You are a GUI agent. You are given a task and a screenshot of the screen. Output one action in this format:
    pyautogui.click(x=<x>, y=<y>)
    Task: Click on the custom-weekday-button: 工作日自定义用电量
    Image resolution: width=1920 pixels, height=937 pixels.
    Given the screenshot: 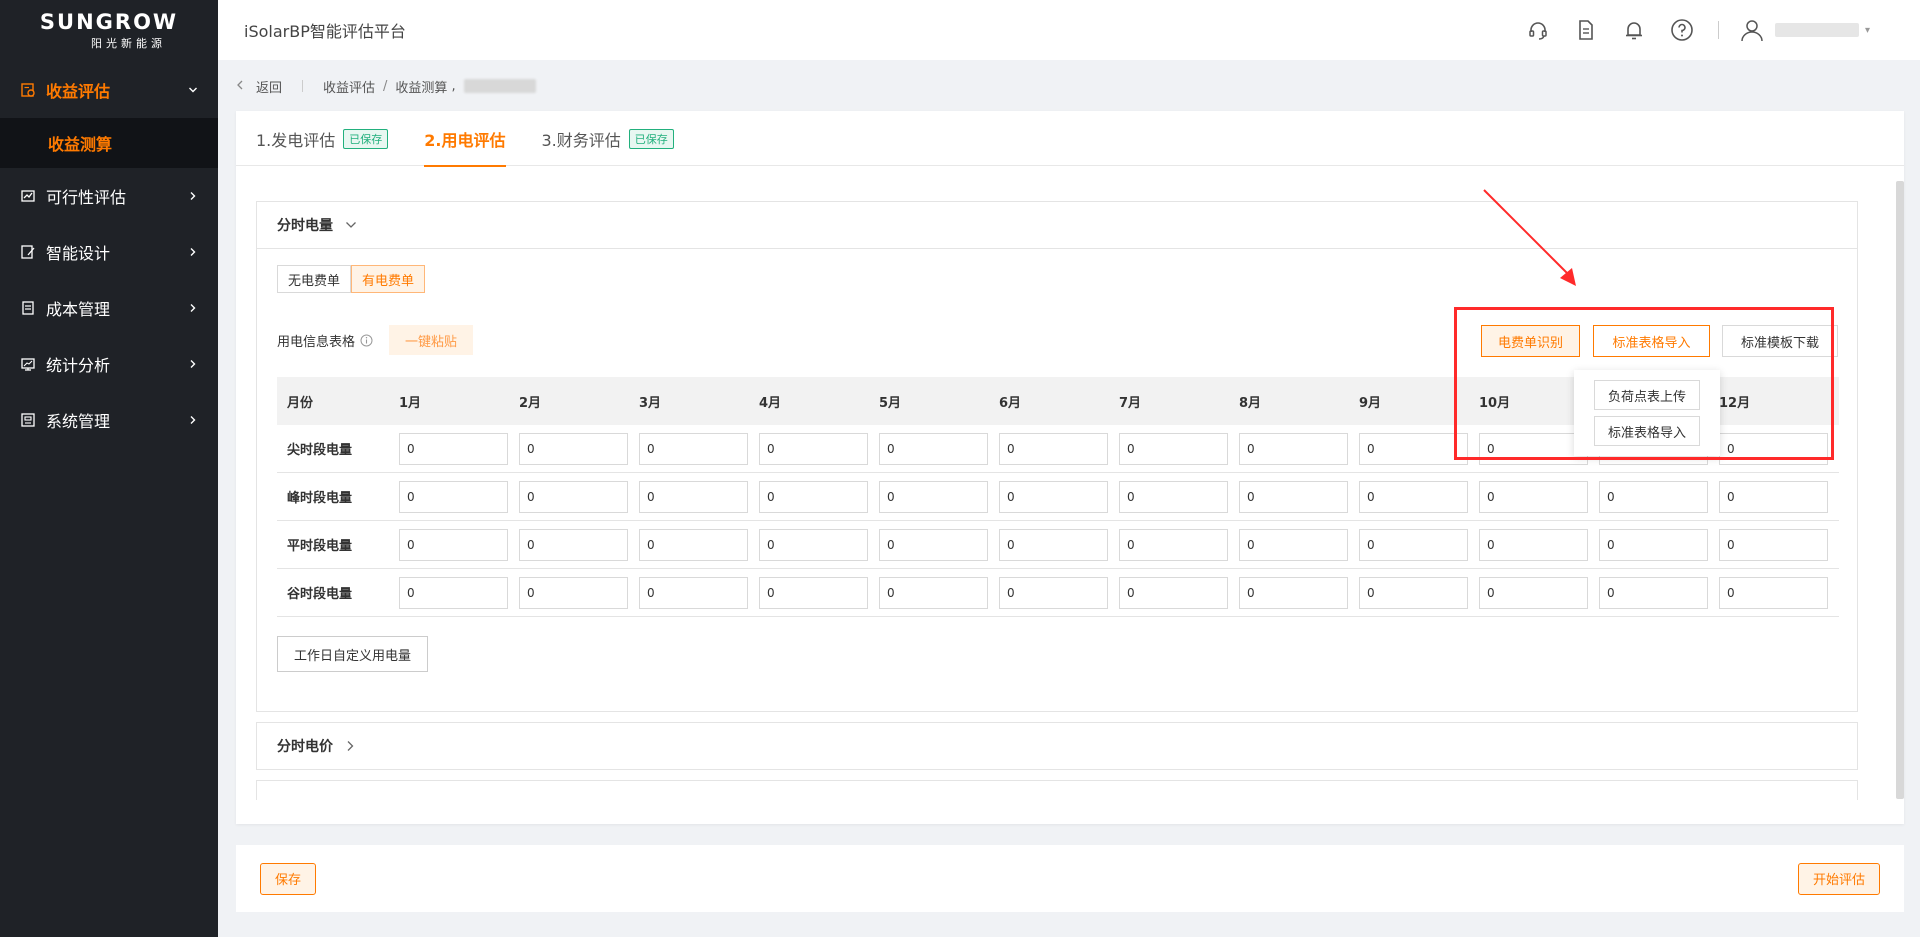 What is the action you would take?
    pyautogui.click(x=353, y=654)
    